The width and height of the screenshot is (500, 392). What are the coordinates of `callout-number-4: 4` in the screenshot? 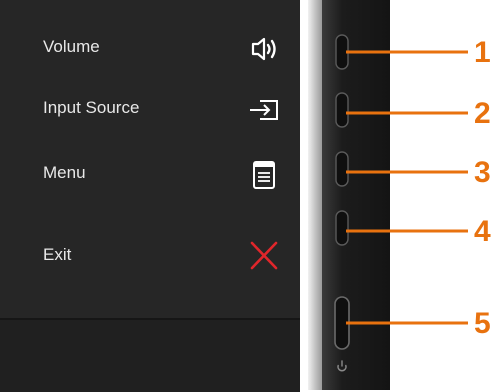 It's located at (482, 231).